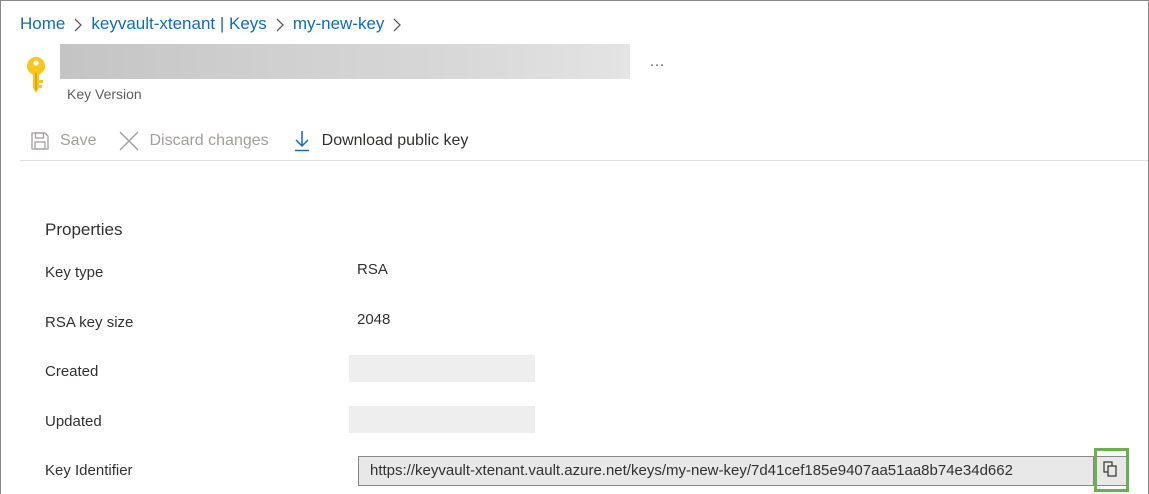 The height and width of the screenshot is (494, 1149). Describe the element at coordinates (42, 24) in the screenshot. I see `breadcrumb-home: Home` at that location.